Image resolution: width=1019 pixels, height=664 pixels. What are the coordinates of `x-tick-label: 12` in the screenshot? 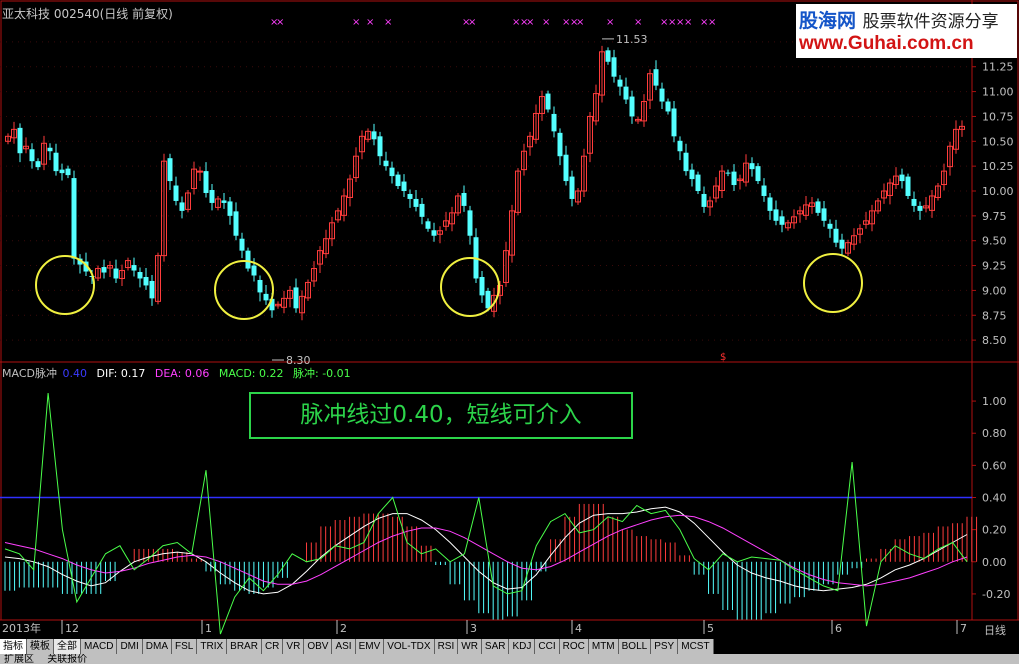 It's located at (72, 628).